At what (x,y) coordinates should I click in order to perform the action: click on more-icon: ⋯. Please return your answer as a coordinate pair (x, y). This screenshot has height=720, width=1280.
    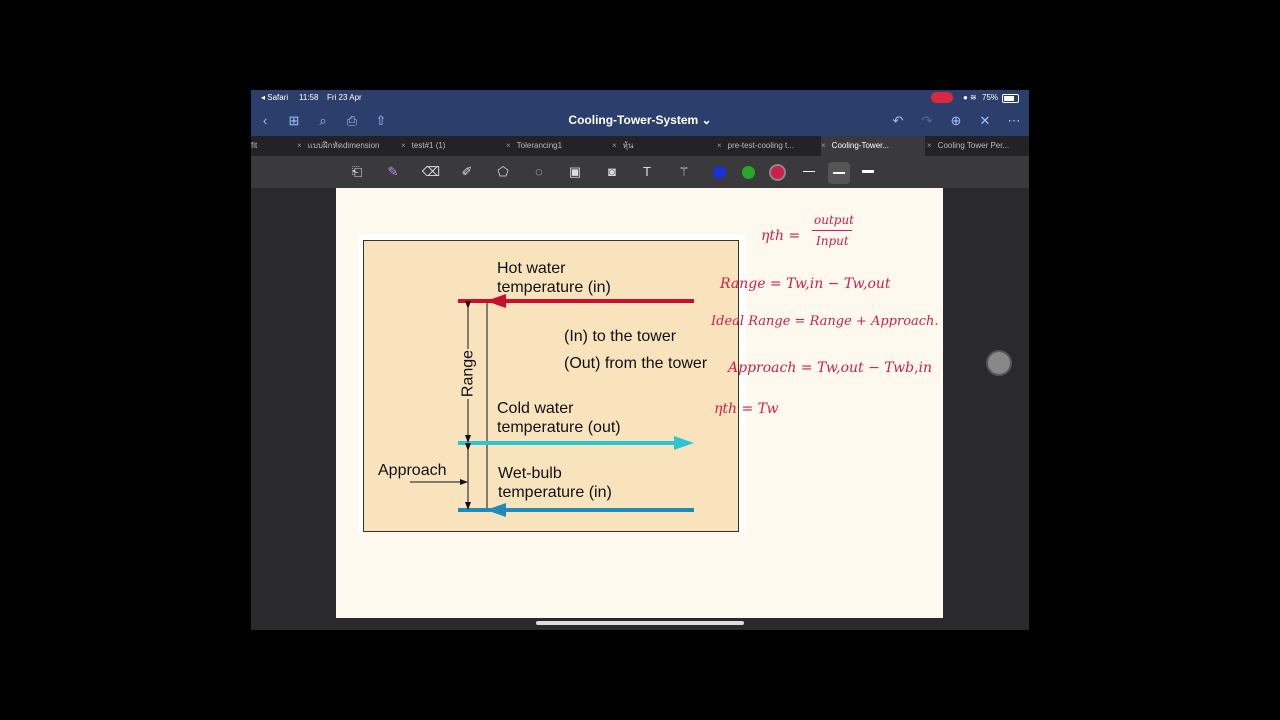
    Looking at the image, I should click on (1014, 121).